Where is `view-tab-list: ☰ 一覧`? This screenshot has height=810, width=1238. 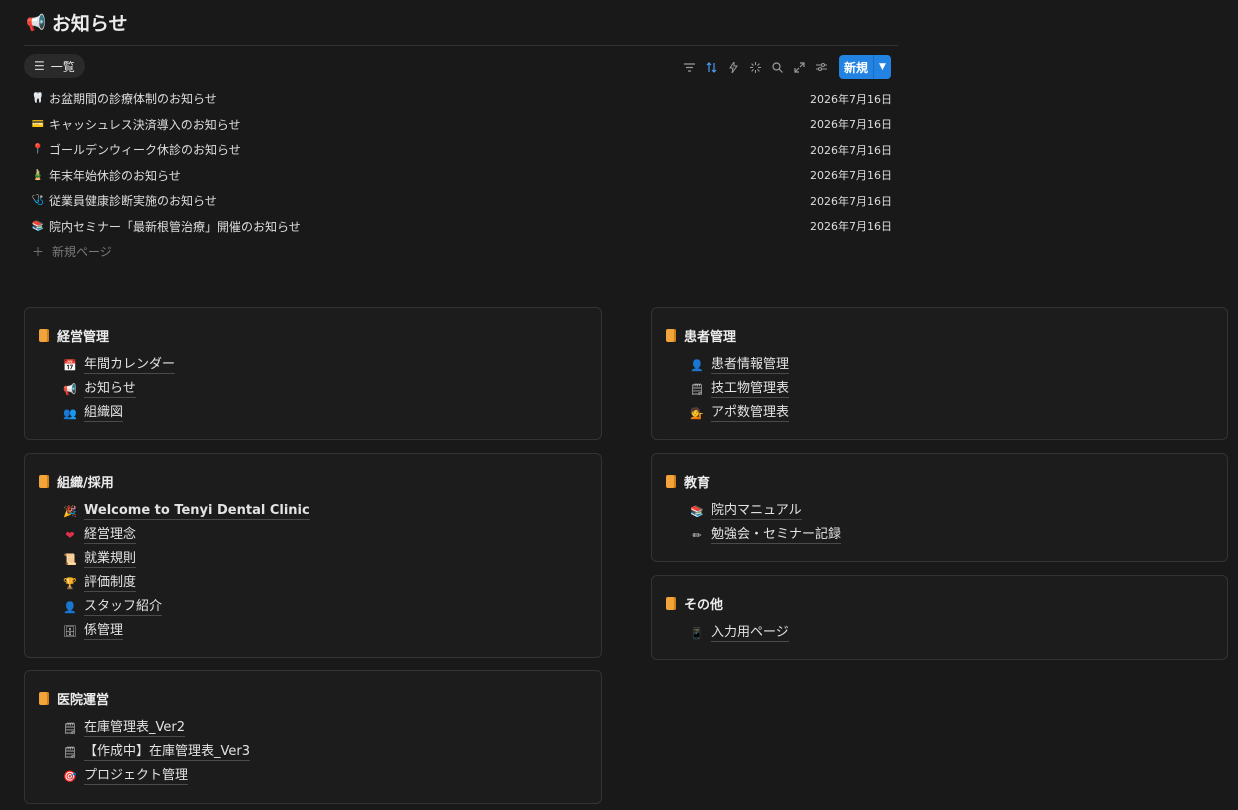
view-tab-list: ☰ 一覧 is located at coordinates (54, 66).